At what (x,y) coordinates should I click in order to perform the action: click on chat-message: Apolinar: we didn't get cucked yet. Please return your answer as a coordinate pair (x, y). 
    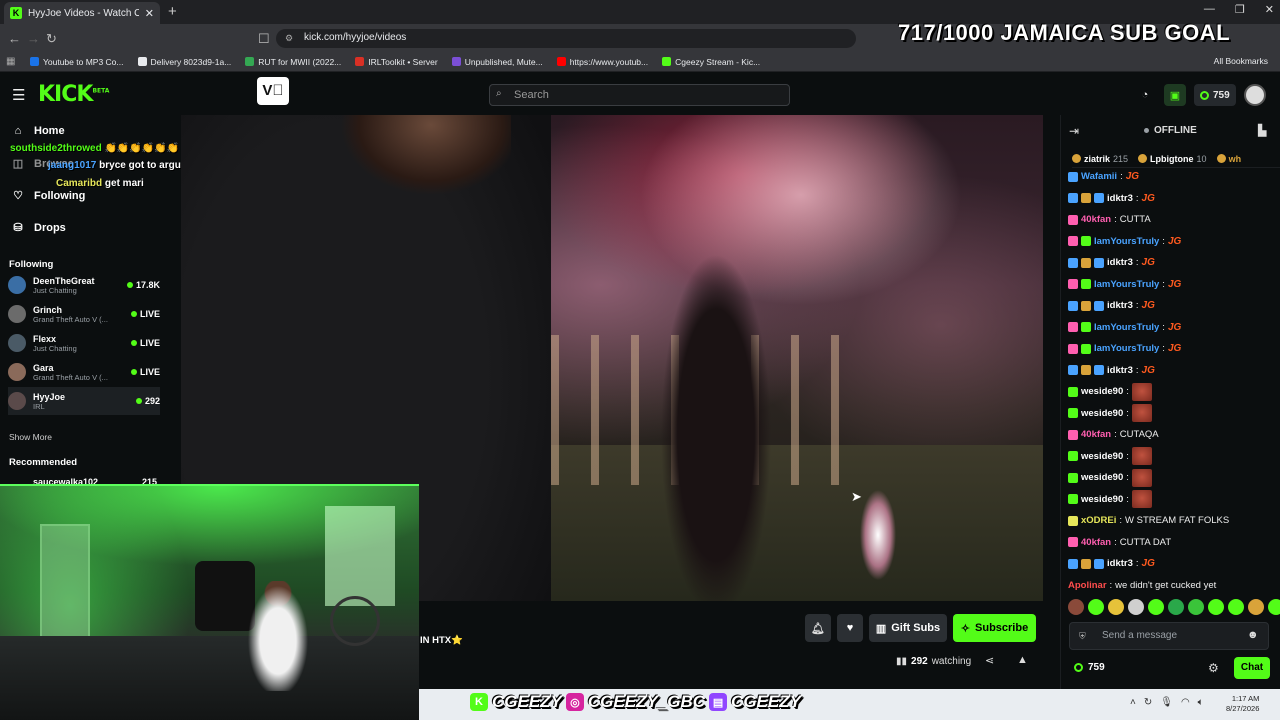
    Looking at the image, I should click on (1173, 583).